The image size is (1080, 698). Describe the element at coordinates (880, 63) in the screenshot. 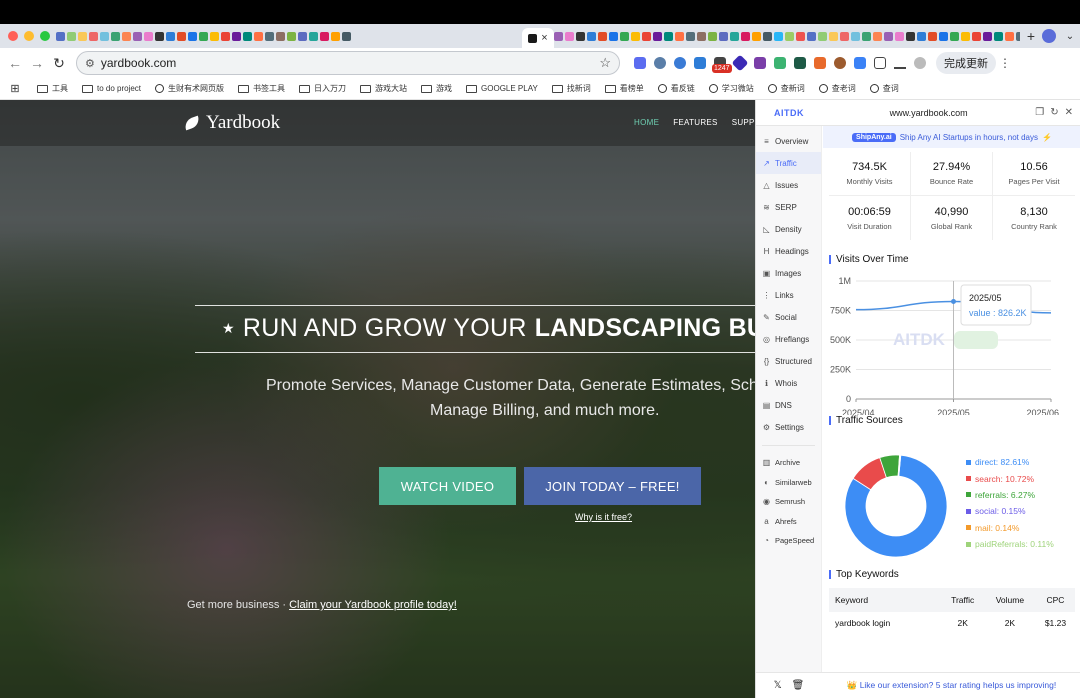

I see `extensions-menu-icon` at that location.